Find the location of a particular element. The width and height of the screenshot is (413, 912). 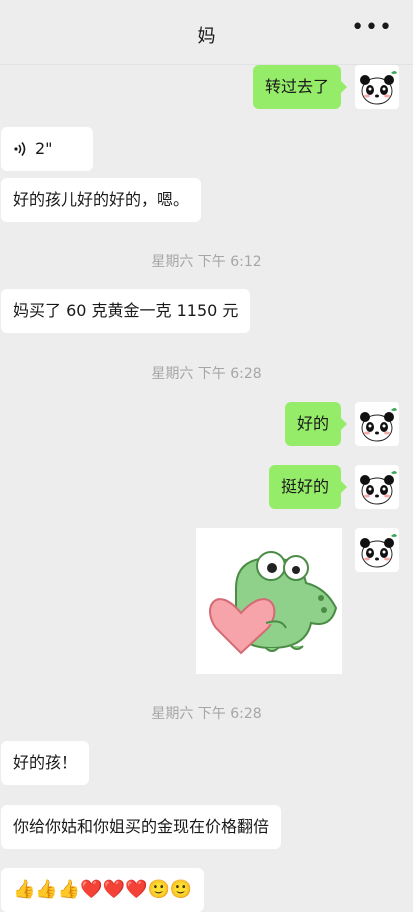

message-text: 好的孩儿好的好的，嗯。 is located at coordinates (101, 199).